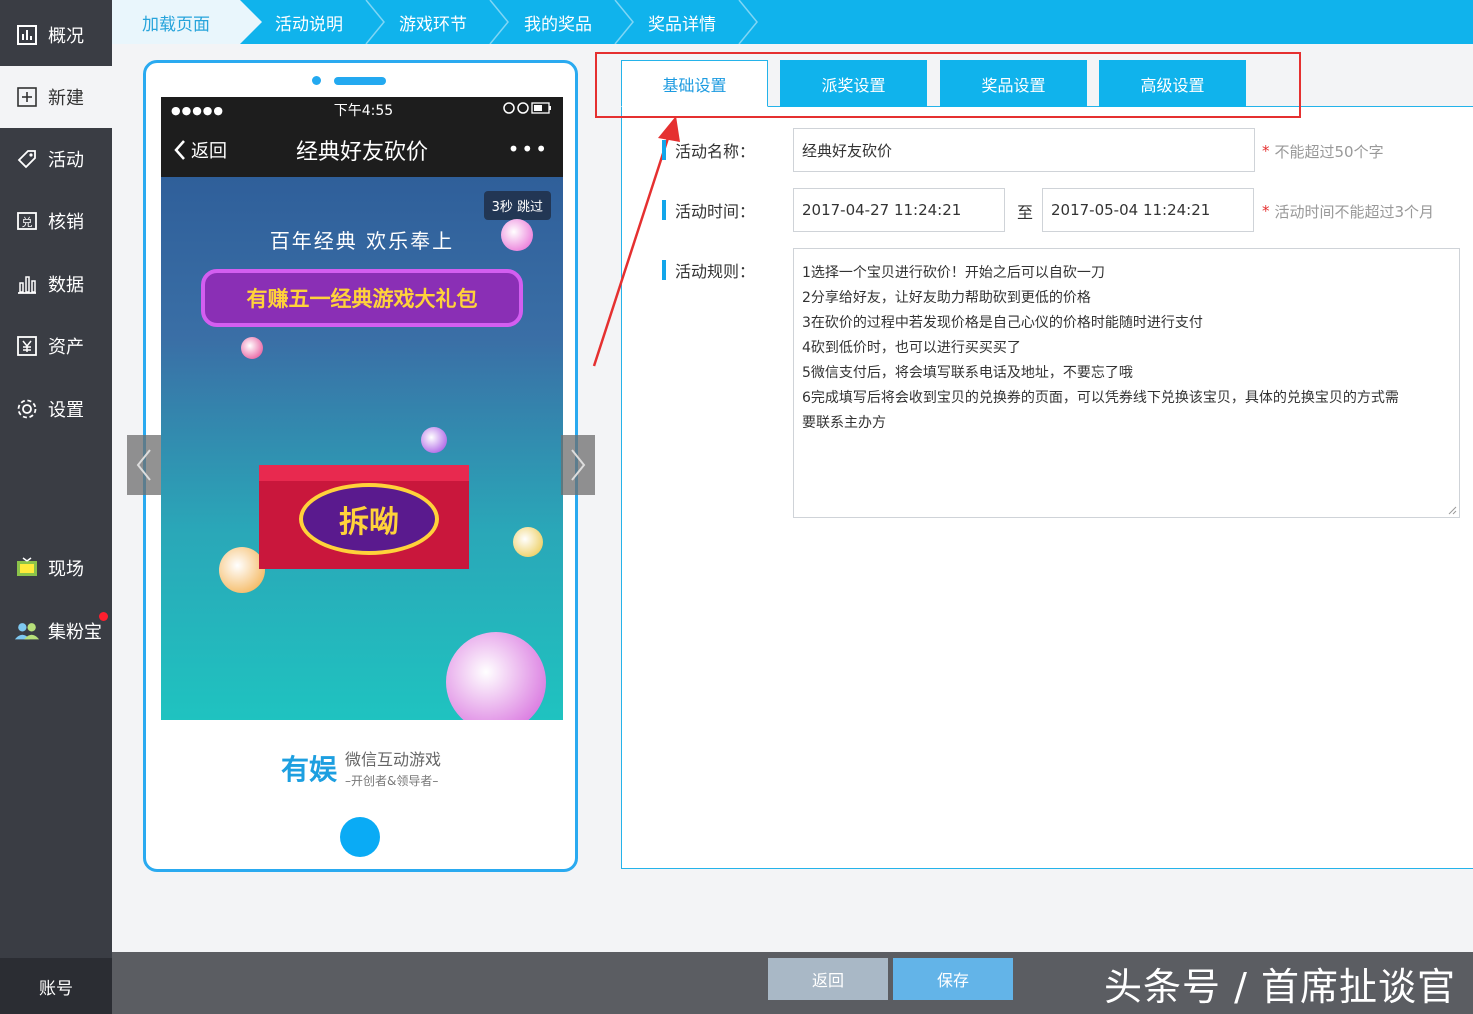 The height and width of the screenshot is (1014, 1473). I want to click on step-my-prizes: 我的奖品, so click(558, 22).